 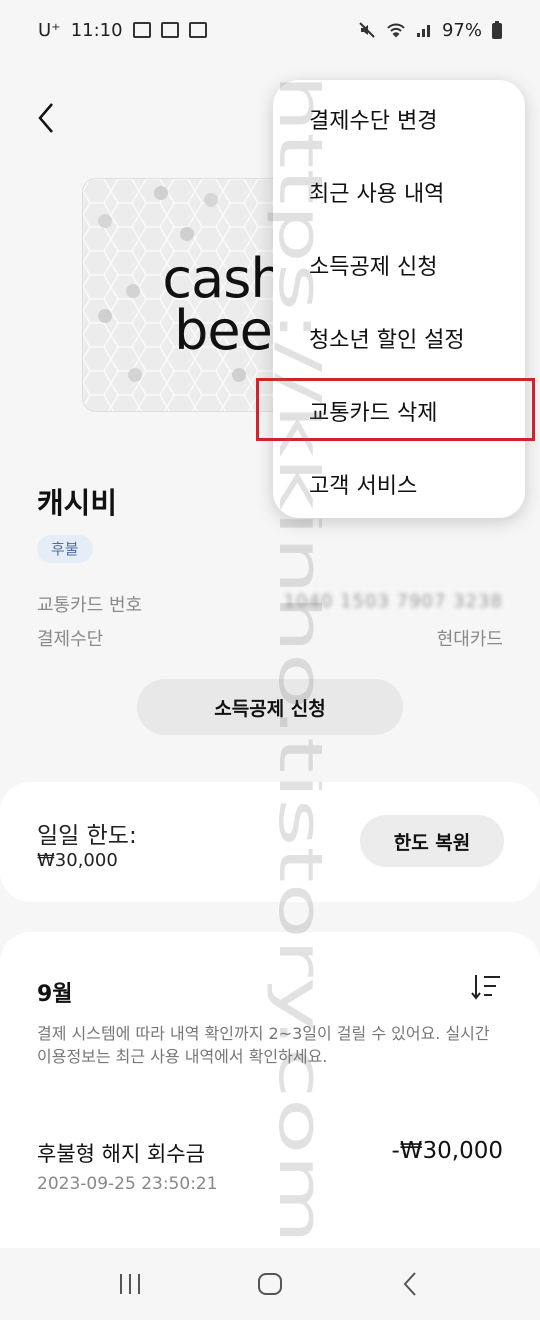 I want to click on daily-limit-card: 일일 한도: ₩30,000 한도 복원, so click(x=270, y=842).